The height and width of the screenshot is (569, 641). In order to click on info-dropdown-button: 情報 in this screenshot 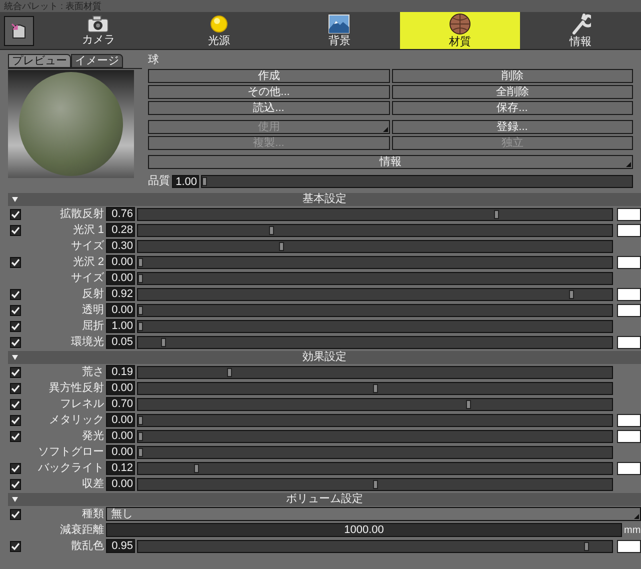, I will do `click(390, 162)`.